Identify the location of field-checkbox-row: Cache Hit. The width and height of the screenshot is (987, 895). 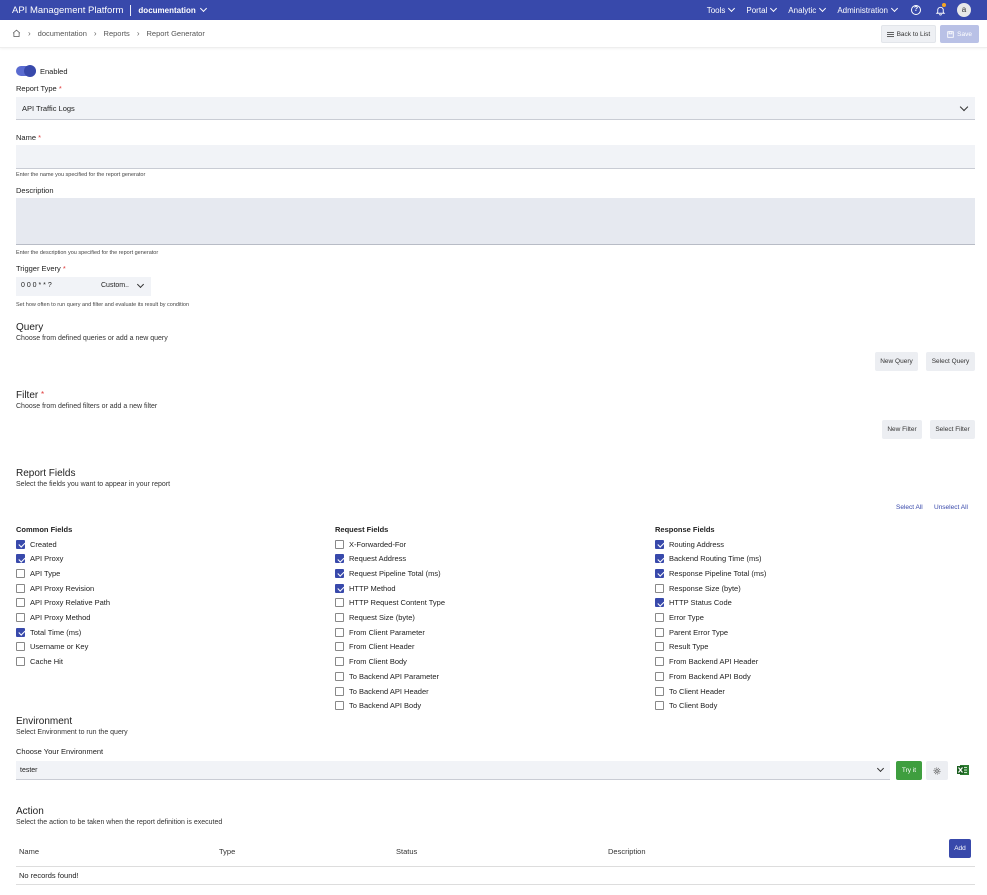
(39, 662).